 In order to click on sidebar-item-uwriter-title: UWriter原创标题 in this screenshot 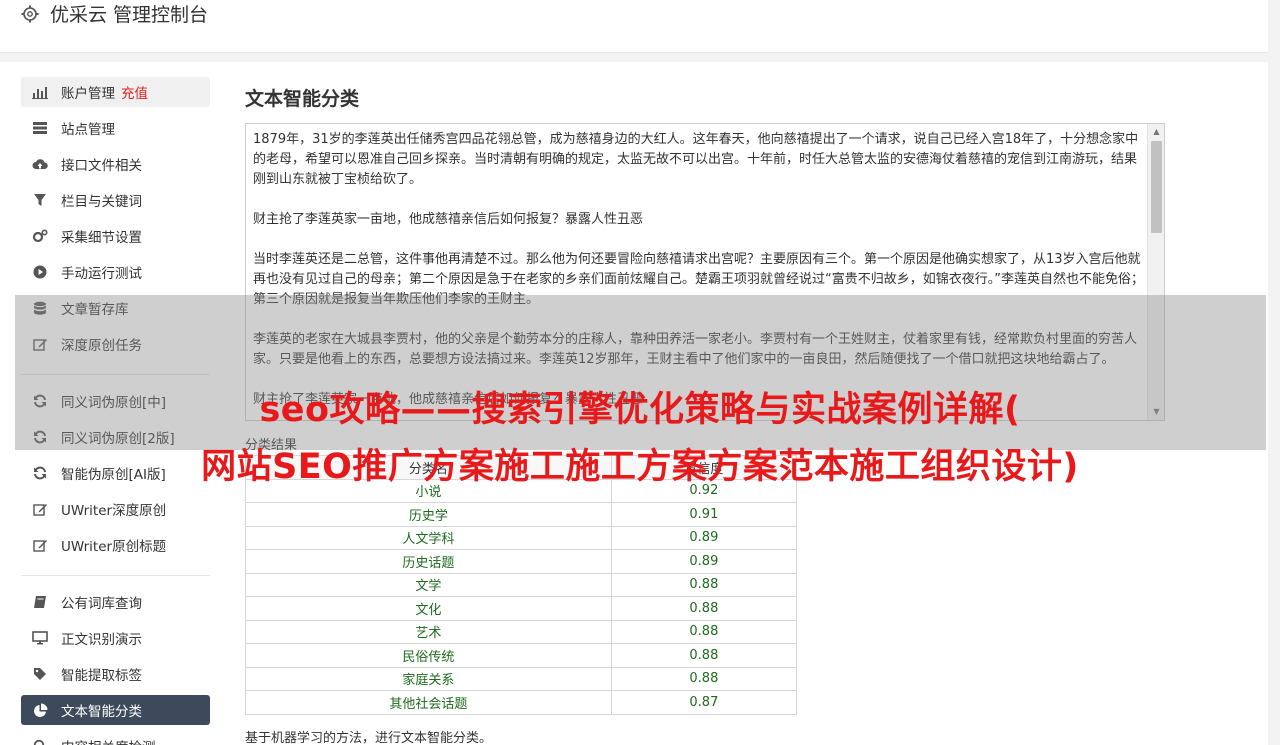, I will do `click(115, 545)`.